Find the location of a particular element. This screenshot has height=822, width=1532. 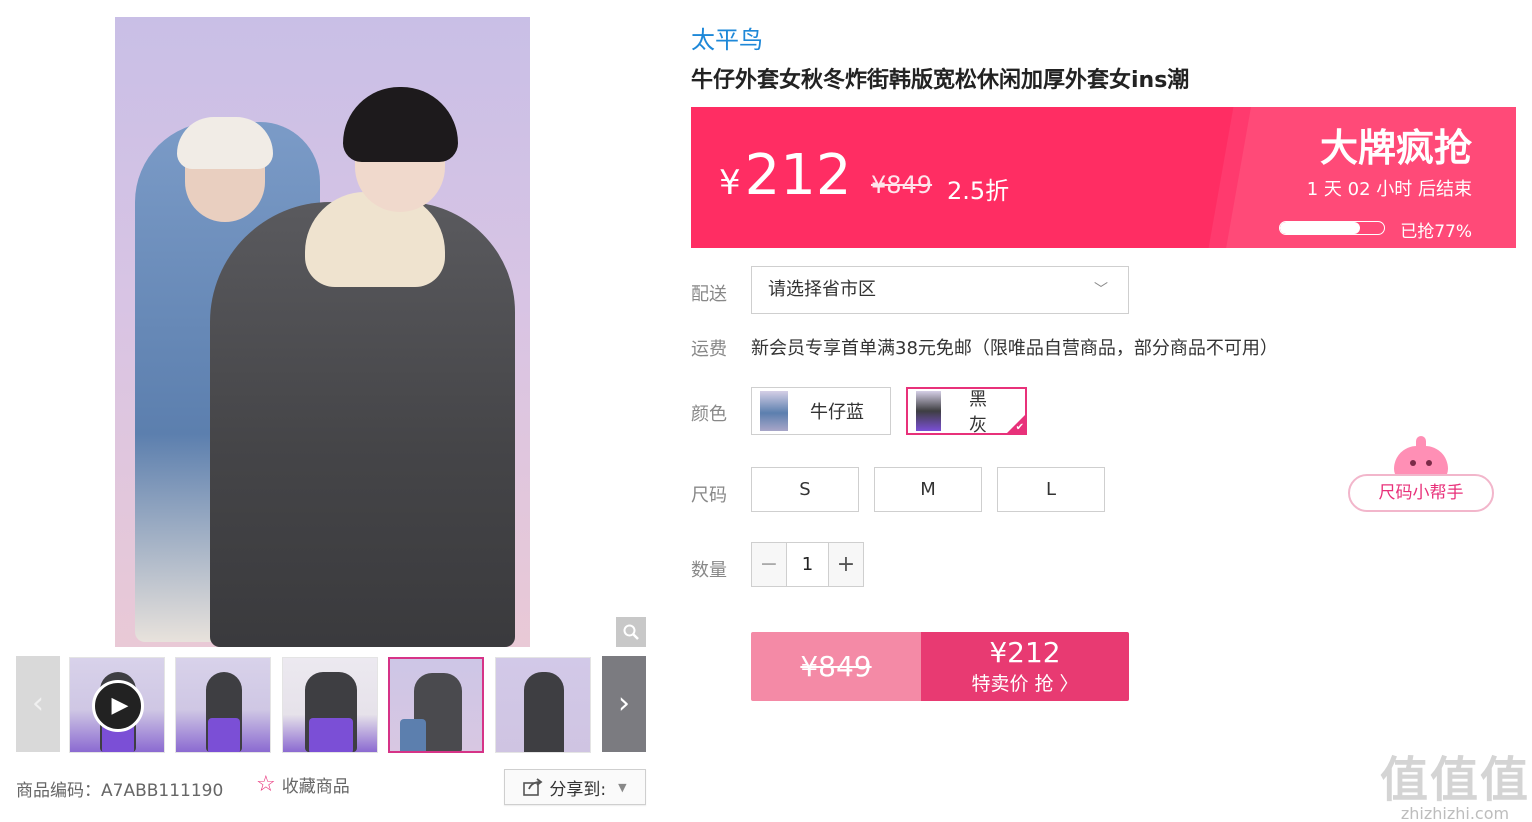

flash-sale-banner: ¥ 212 ¥849 2.5折 大牌疯抢 1 天 02 小时 后结束 已抢77% is located at coordinates (1103, 177).